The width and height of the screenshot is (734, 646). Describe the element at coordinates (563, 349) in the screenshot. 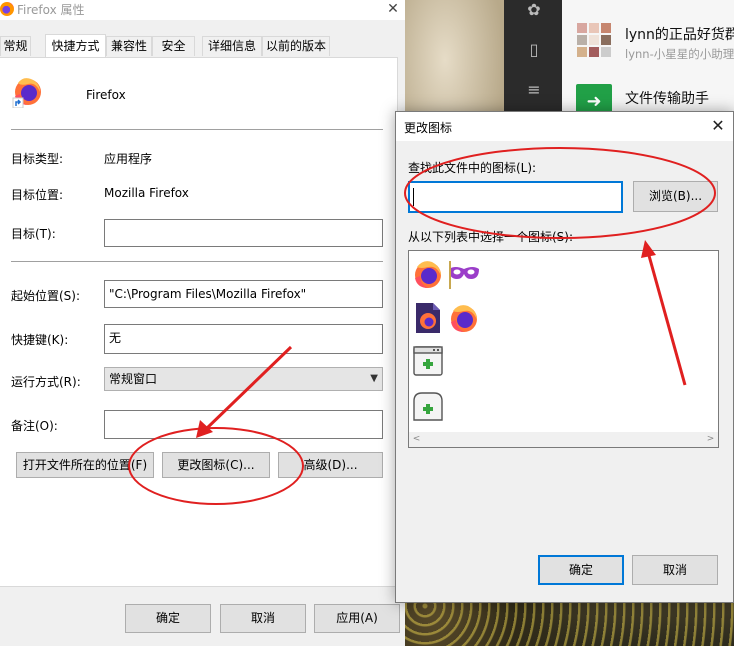

I see `icon-list: < >` at that location.